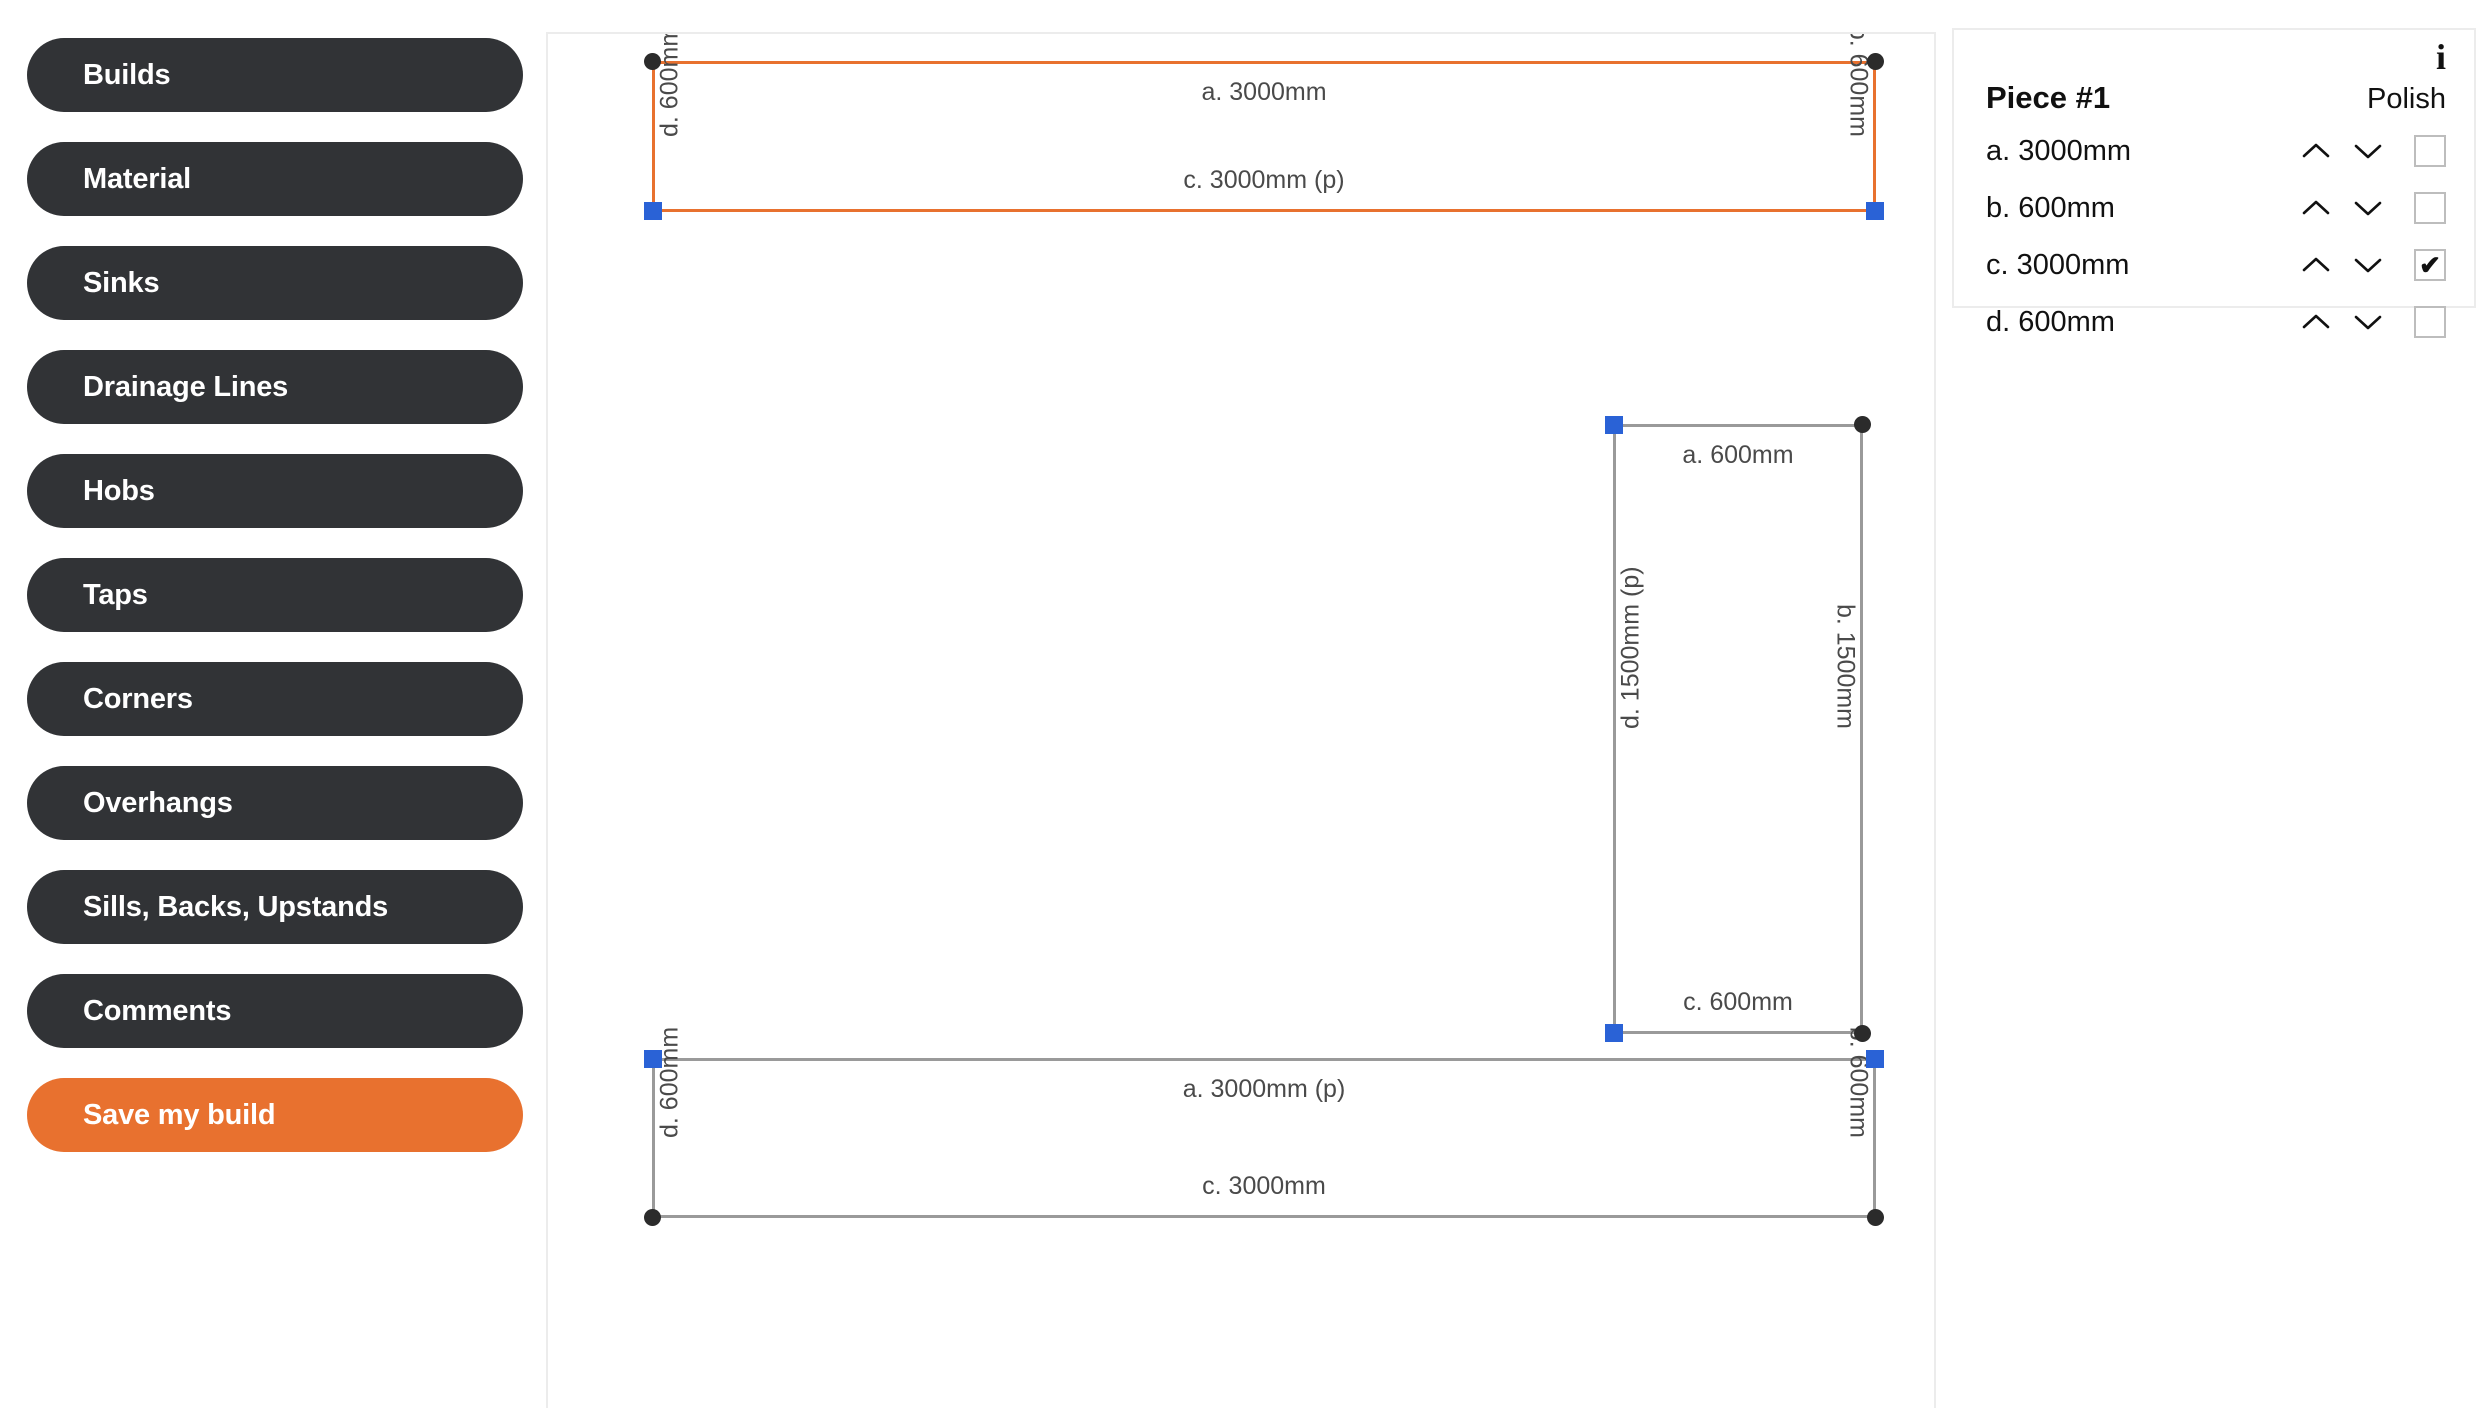 This screenshot has height=1408, width=2486. Describe the element at coordinates (158, 802) in the screenshot. I see `sidebar-item-label: Overhangs` at that location.